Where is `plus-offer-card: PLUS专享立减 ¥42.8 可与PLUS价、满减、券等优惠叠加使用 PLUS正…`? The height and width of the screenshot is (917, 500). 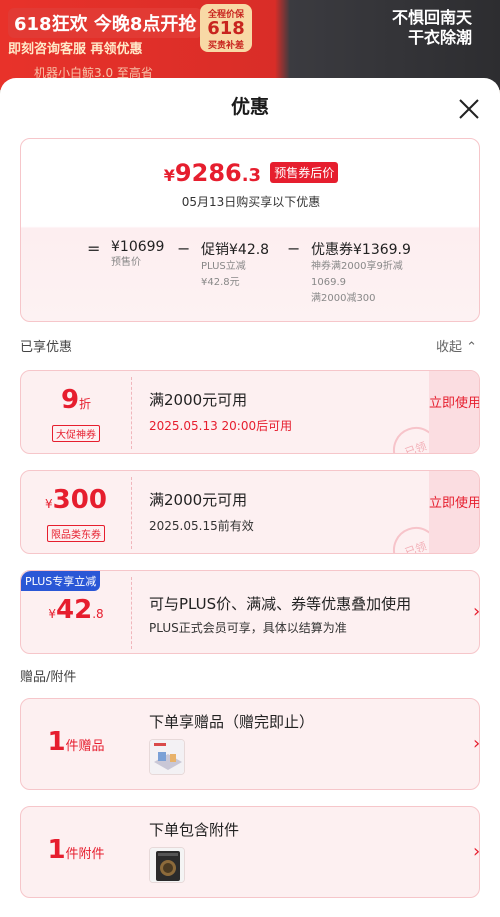 plus-offer-card: PLUS专享立减 ¥42.8 可与PLUS价、满减、券等优惠叠加使用 PLUS正… is located at coordinates (250, 612).